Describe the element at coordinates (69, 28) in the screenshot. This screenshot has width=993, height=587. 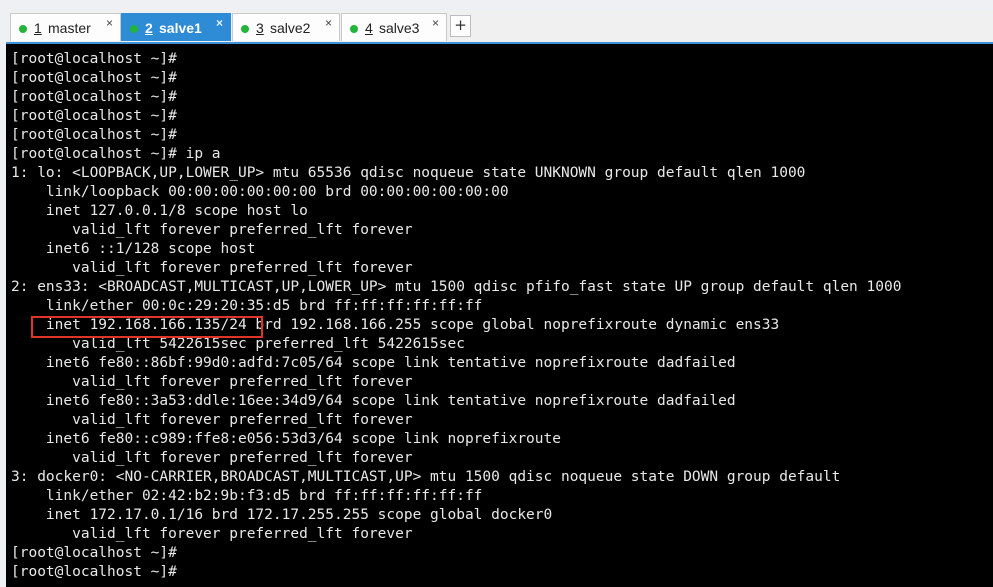
I see `tab-label: master` at that location.